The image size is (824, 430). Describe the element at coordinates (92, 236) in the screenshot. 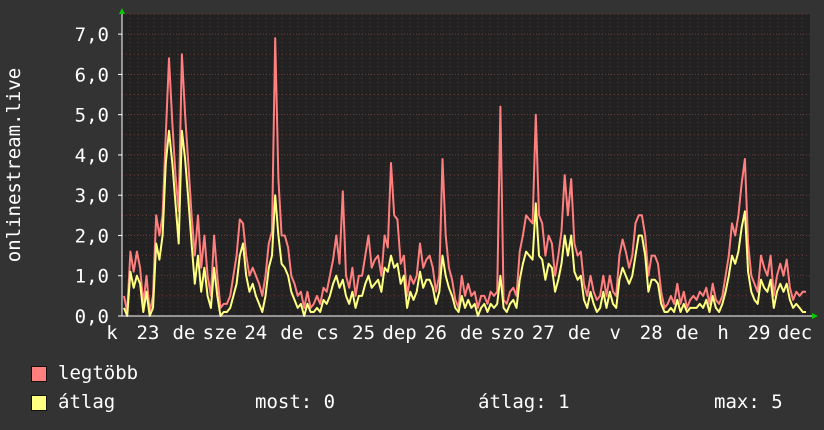

I see `y-tick-label: 2,0` at that location.